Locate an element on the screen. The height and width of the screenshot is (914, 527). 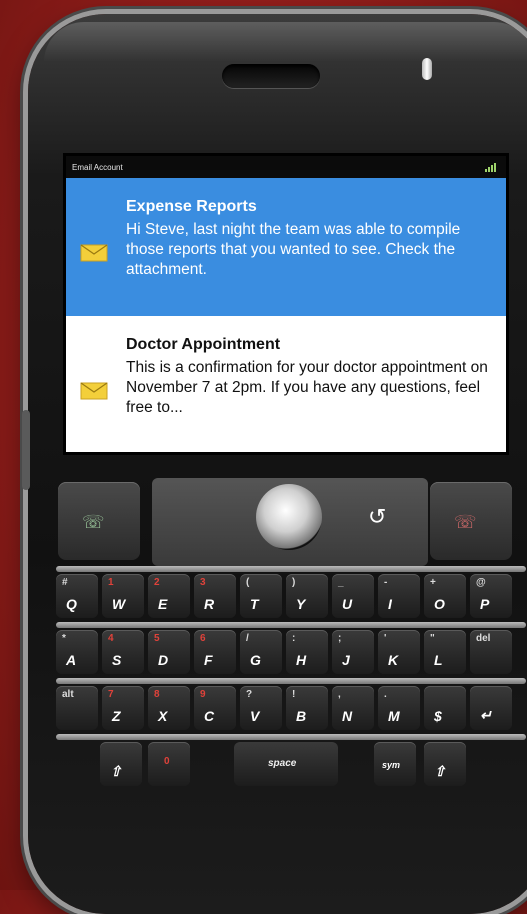
key-alt-label: @ is located at coordinates (481, 582).